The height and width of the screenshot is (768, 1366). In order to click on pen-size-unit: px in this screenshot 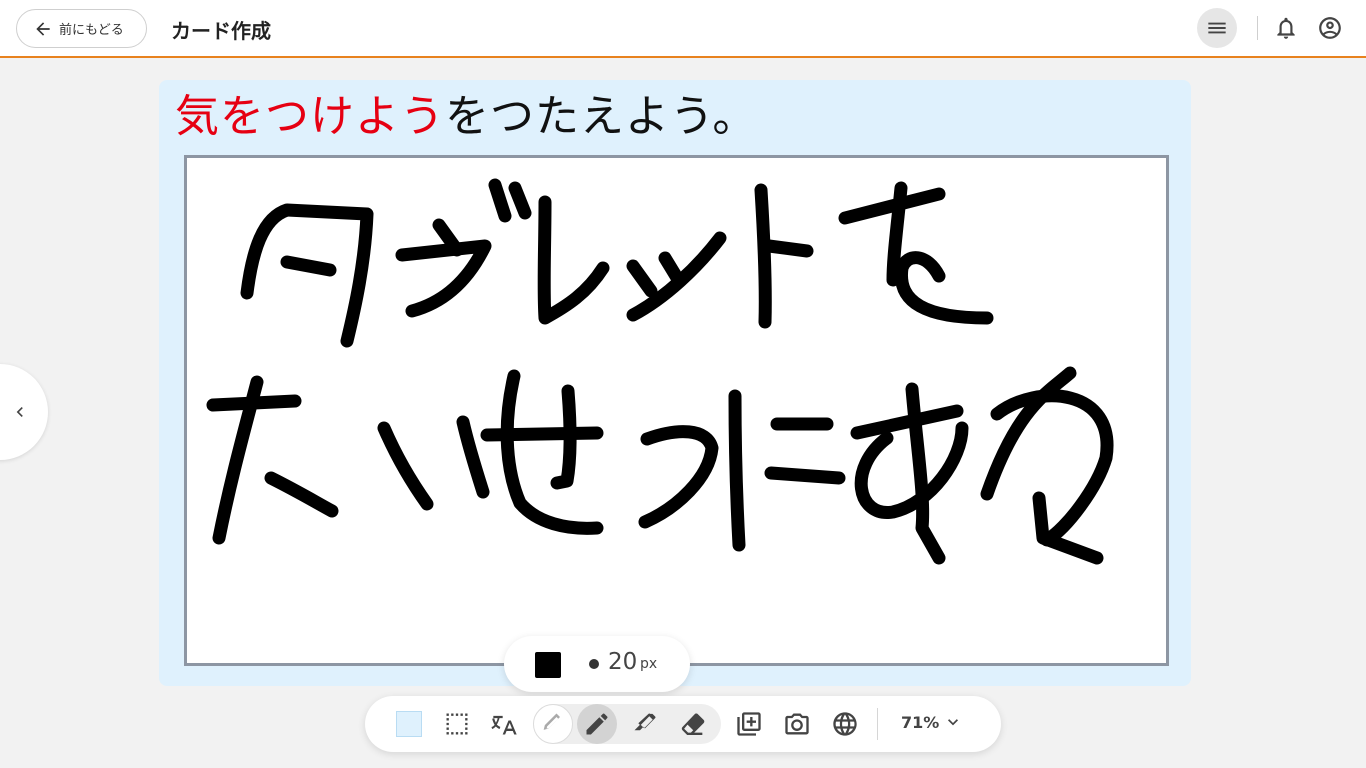, I will do `click(649, 664)`.